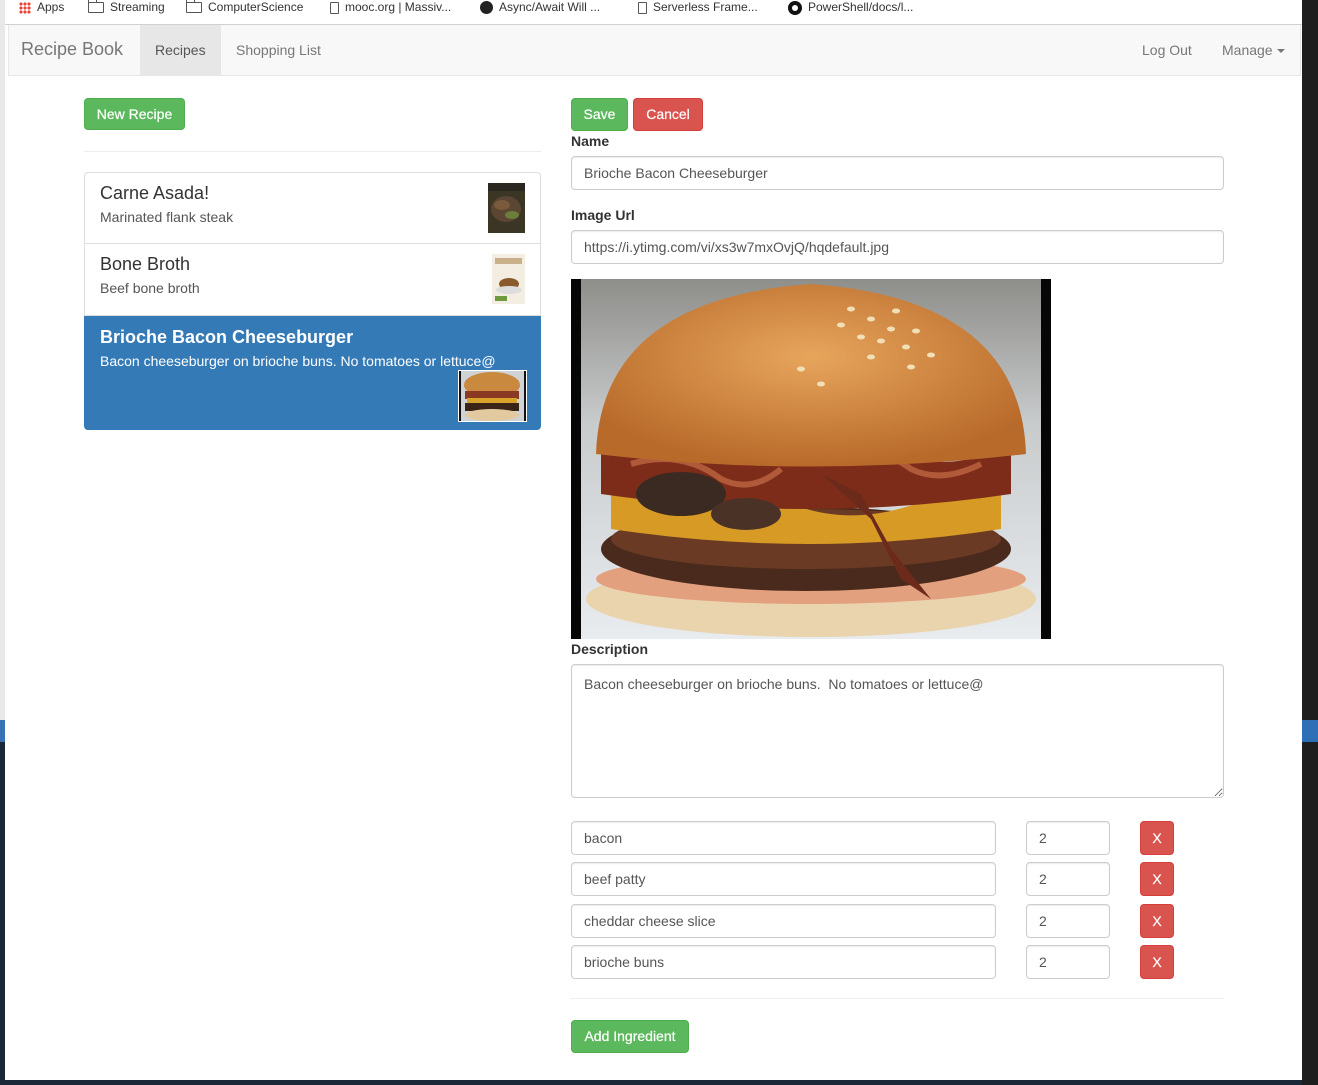 Image resolution: width=1318 pixels, height=1085 pixels. What do you see at coordinates (1310, 542) in the screenshot?
I see `background-editor-window` at bounding box center [1310, 542].